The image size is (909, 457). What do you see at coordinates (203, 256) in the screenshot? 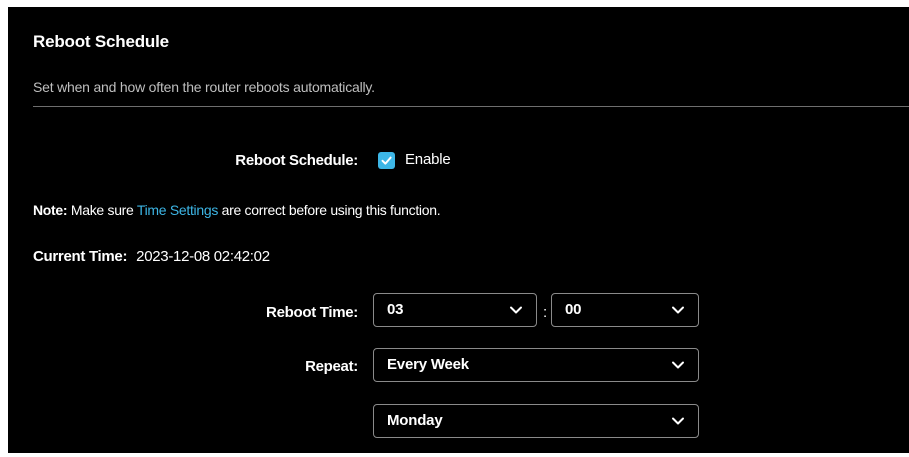
I see `current-time-value: 2023-12-08 02:42:02` at bounding box center [203, 256].